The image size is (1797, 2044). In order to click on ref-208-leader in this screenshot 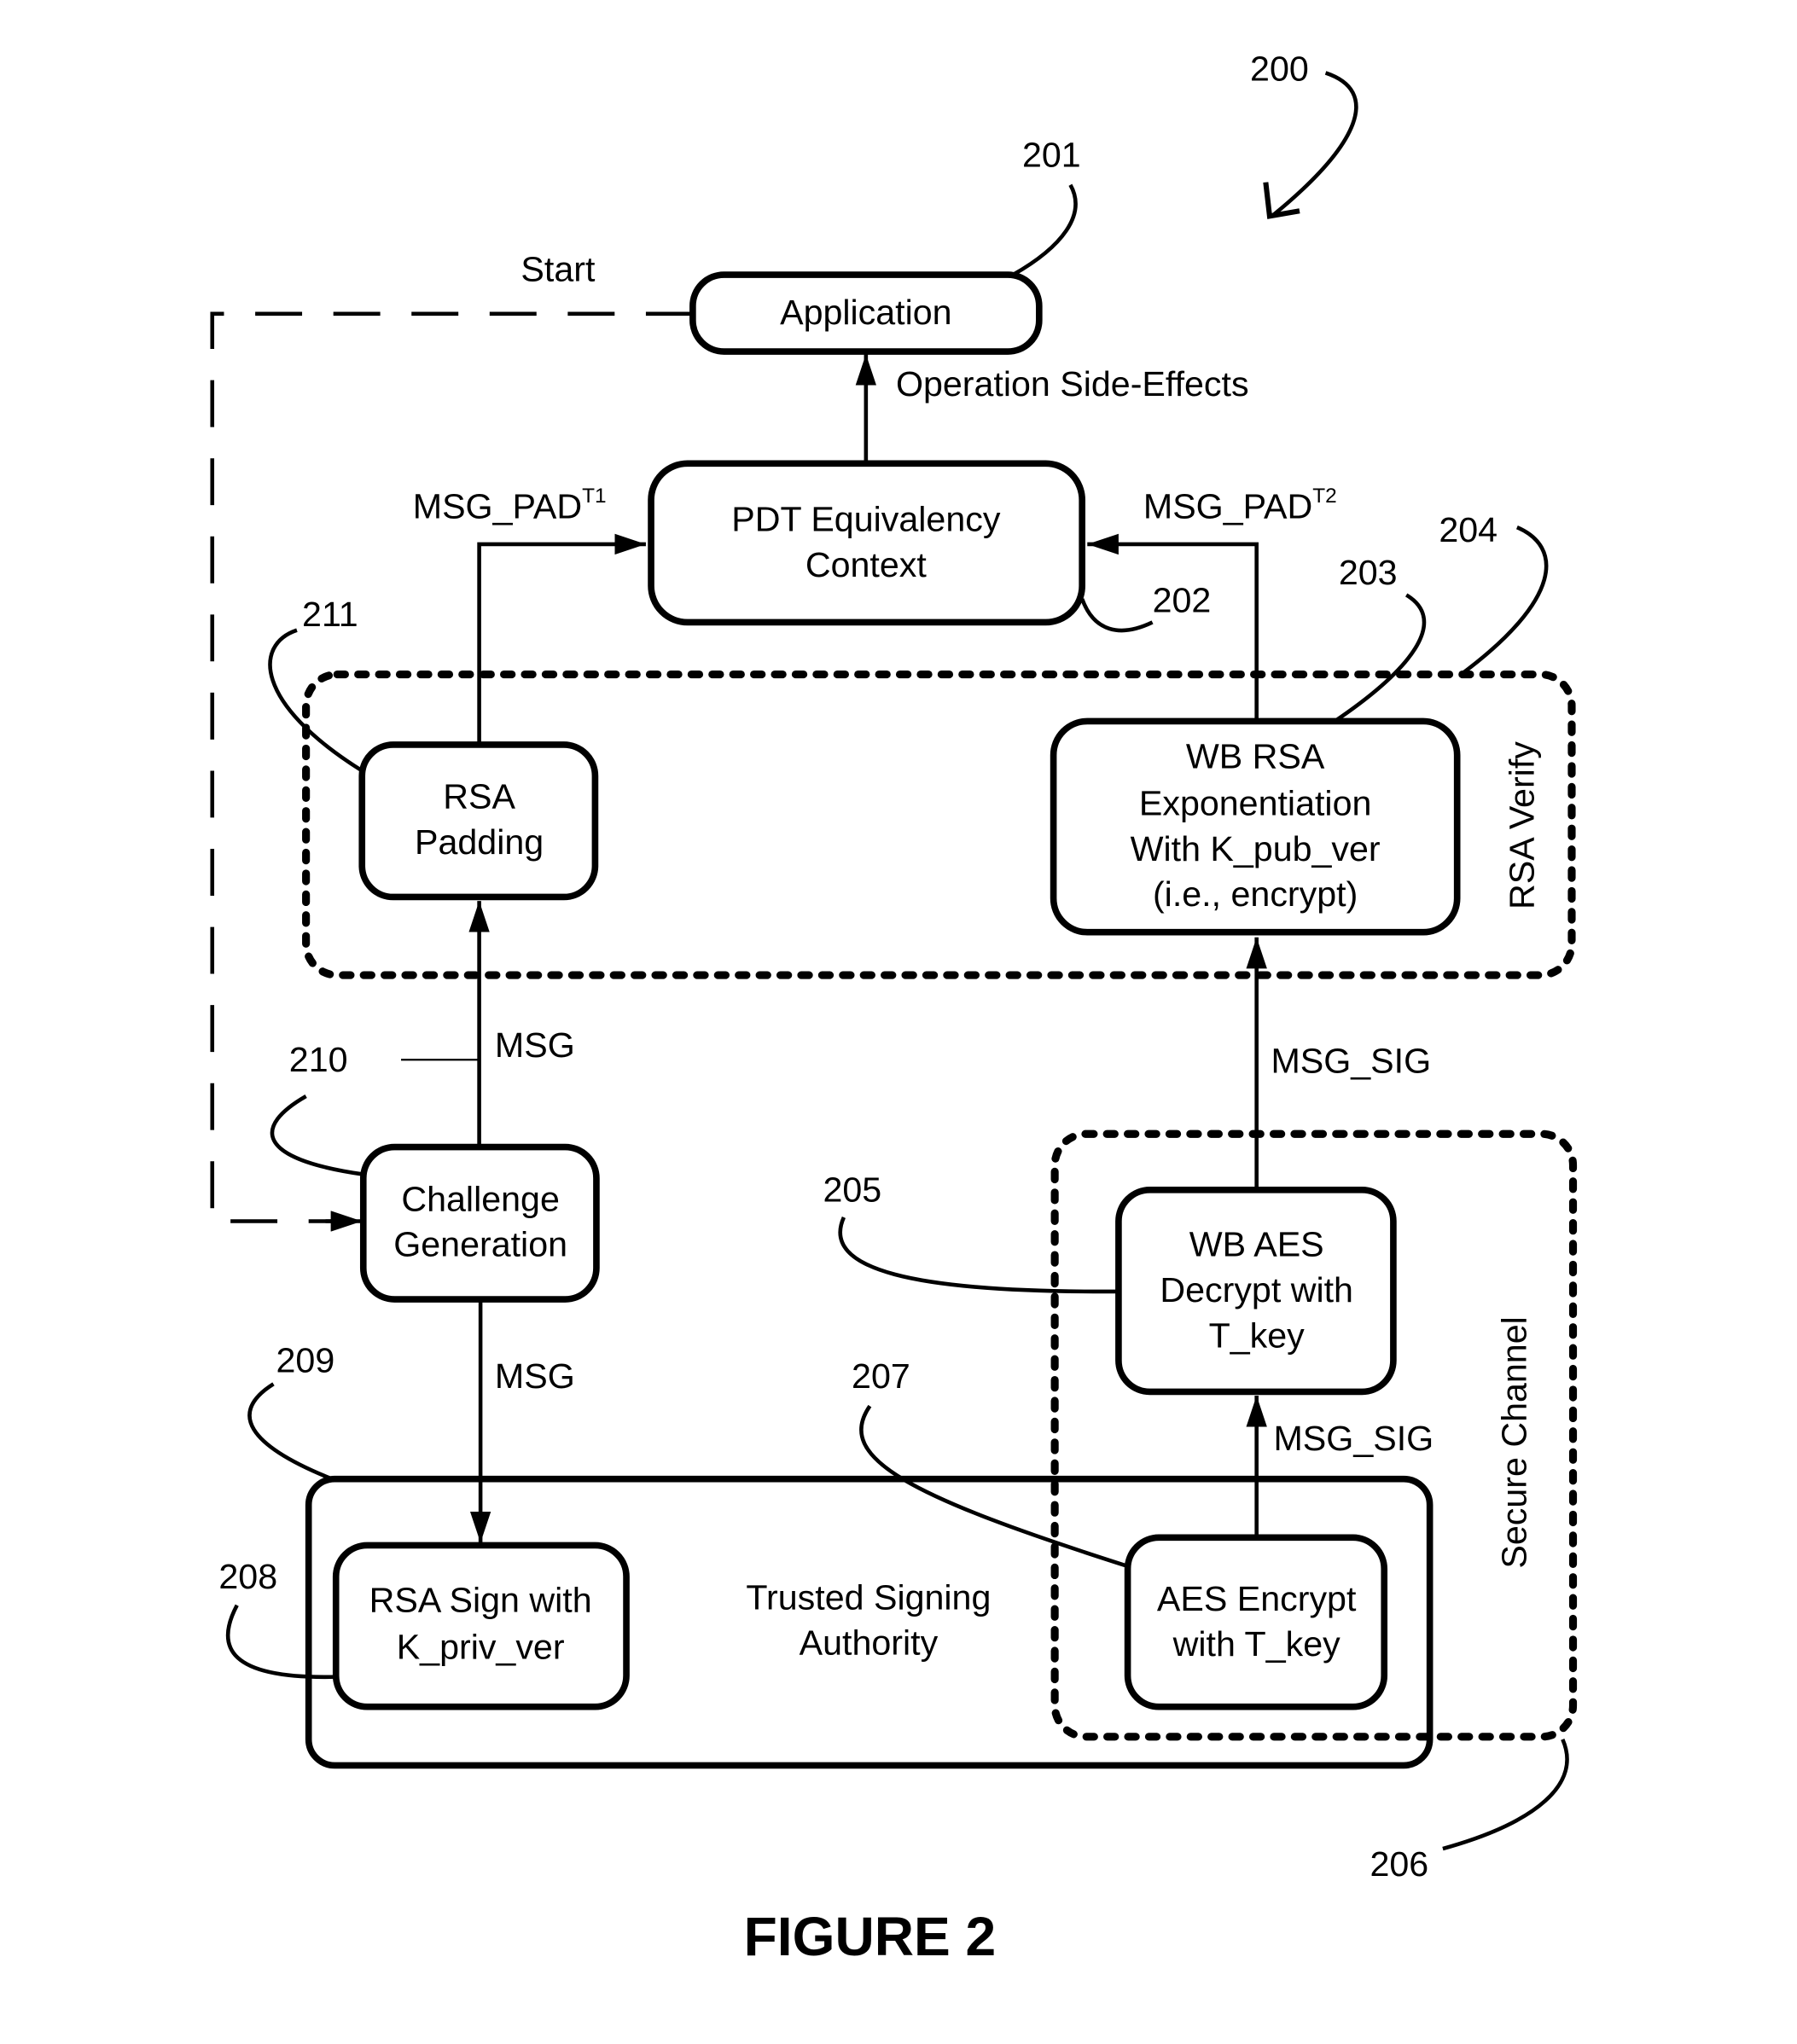, I will do `click(280, 1641)`.